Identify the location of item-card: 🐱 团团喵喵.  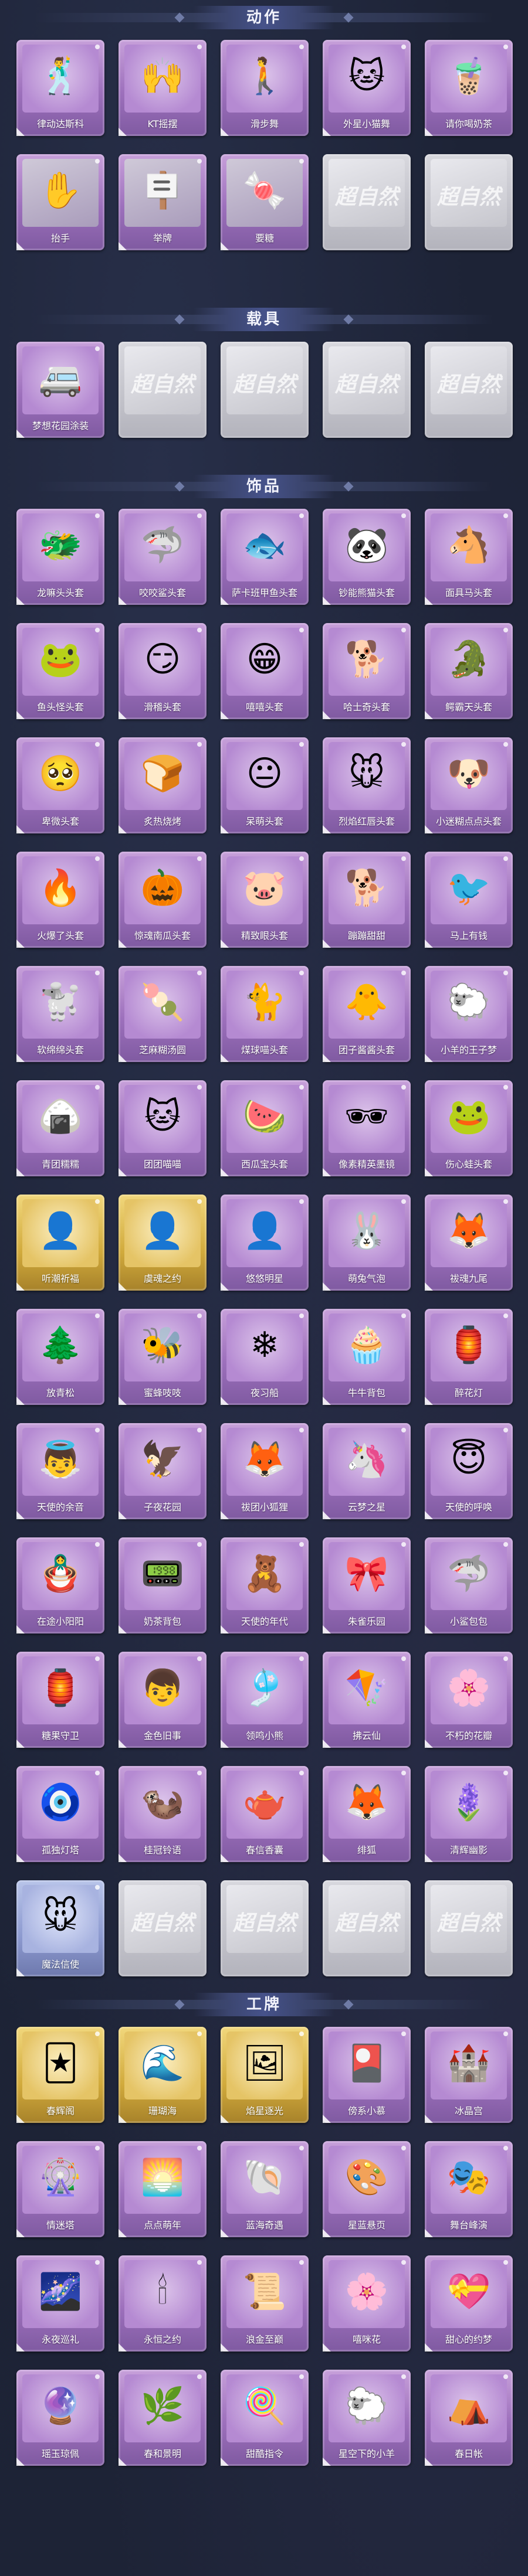
(163, 1128).